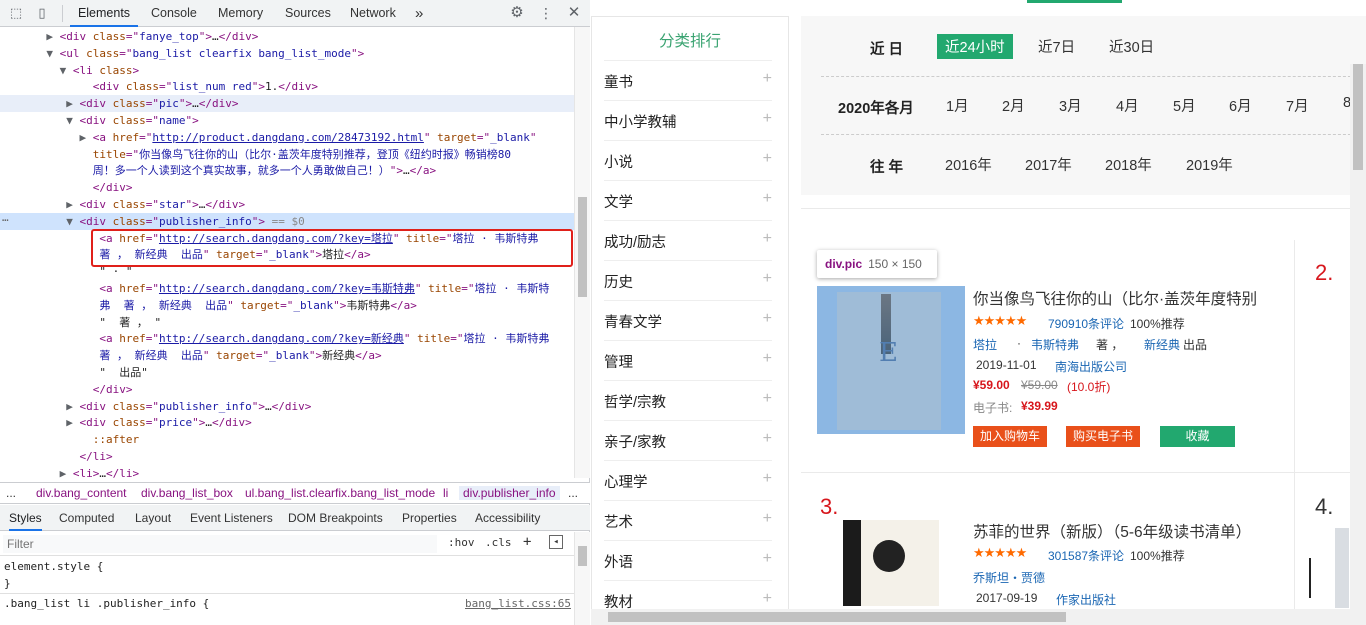  Describe the element at coordinates (891, 360) in the screenshot. I see `book-cover-image: E` at that location.